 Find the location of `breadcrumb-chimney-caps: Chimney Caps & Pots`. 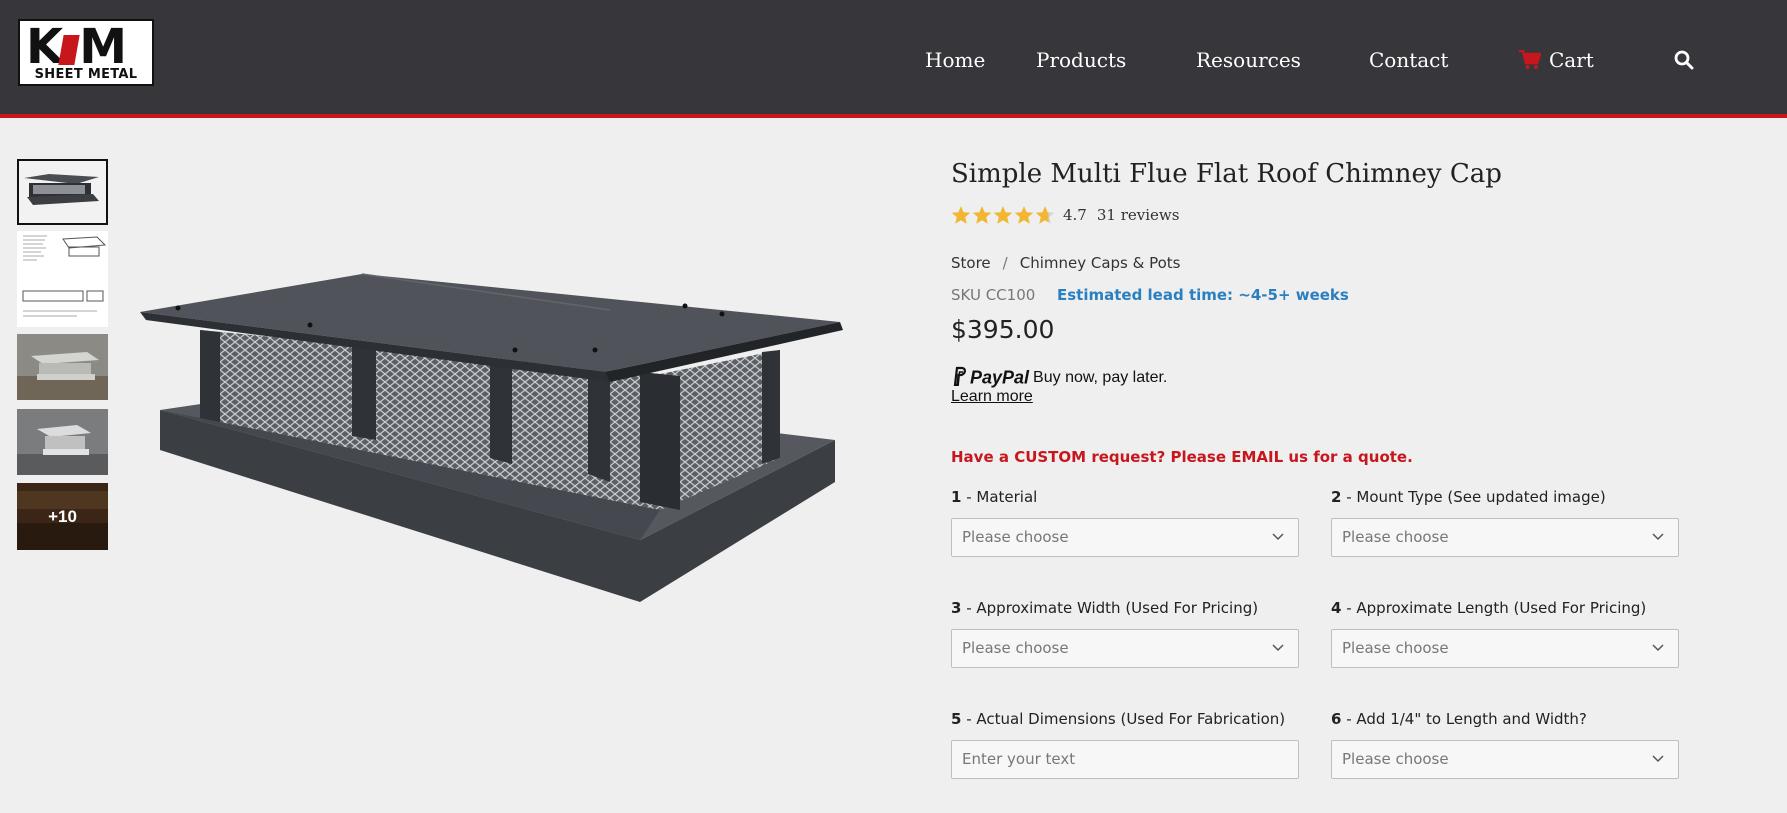

breadcrumb-chimney-caps: Chimney Caps & Pots is located at coordinates (1100, 263).